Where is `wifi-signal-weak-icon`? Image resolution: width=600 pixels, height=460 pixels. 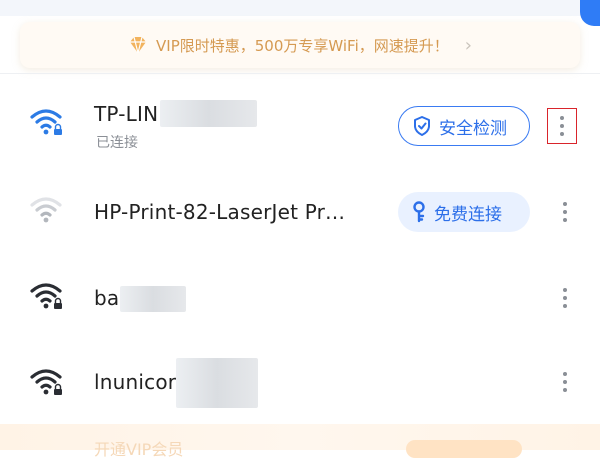
wifi-signal-weak-icon is located at coordinates (48, 211).